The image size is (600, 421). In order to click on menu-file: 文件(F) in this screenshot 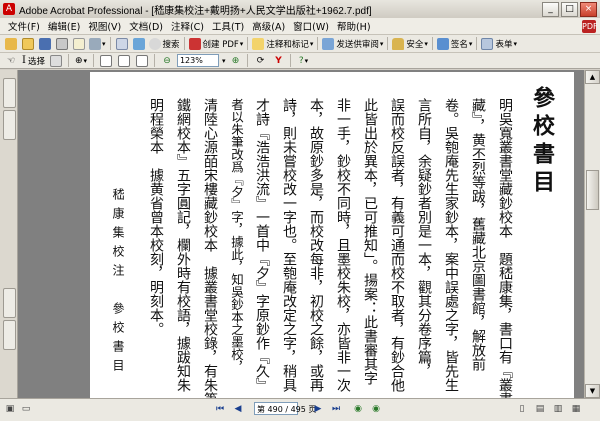, I will do `click(24, 26)`.